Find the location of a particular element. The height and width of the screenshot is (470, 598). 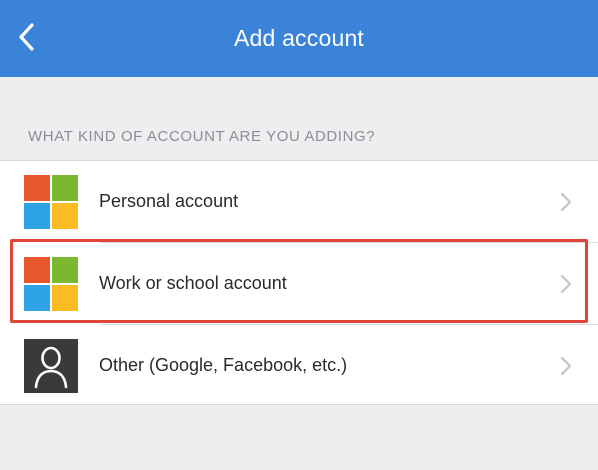

chevron-left-icon is located at coordinates (26, 37).